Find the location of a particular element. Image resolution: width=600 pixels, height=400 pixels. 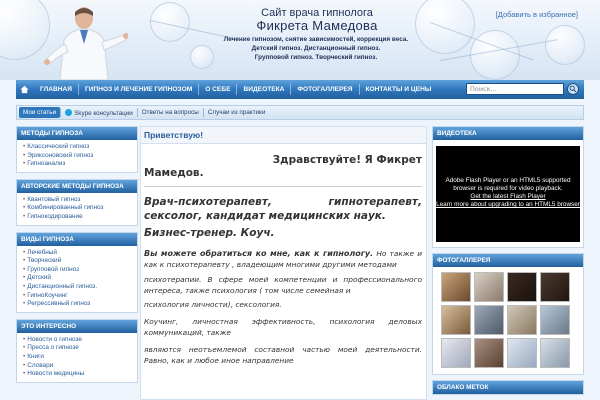

home-icon is located at coordinates (24, 89).